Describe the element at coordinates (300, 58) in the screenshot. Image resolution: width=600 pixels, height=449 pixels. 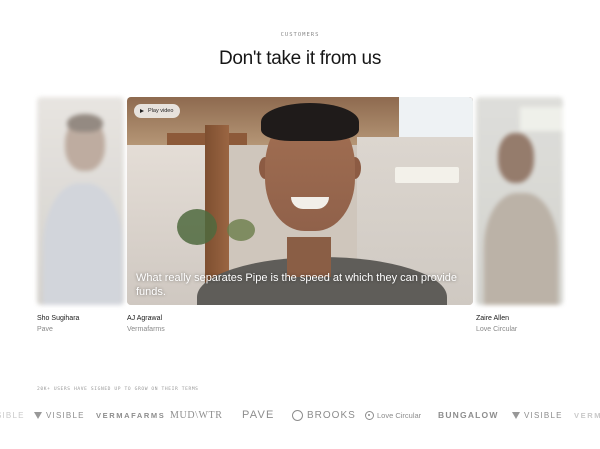
I see `section-headline: Don't take it from us` at that location.